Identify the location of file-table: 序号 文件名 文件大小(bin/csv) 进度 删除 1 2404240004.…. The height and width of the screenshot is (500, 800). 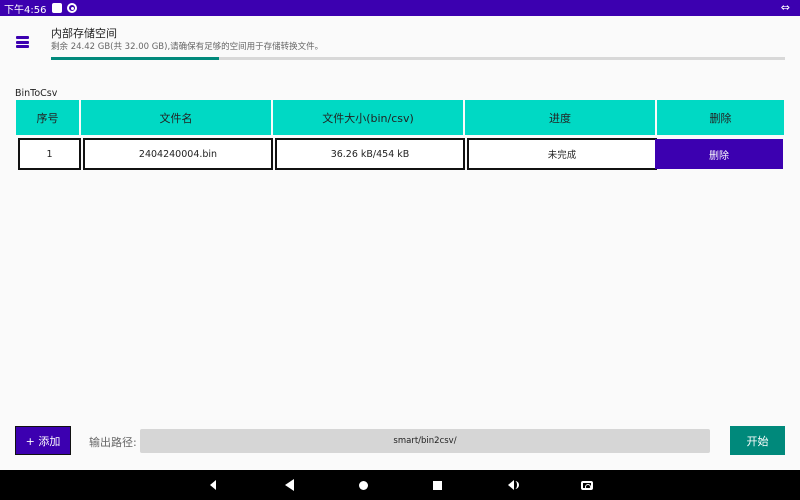
(401, 135).